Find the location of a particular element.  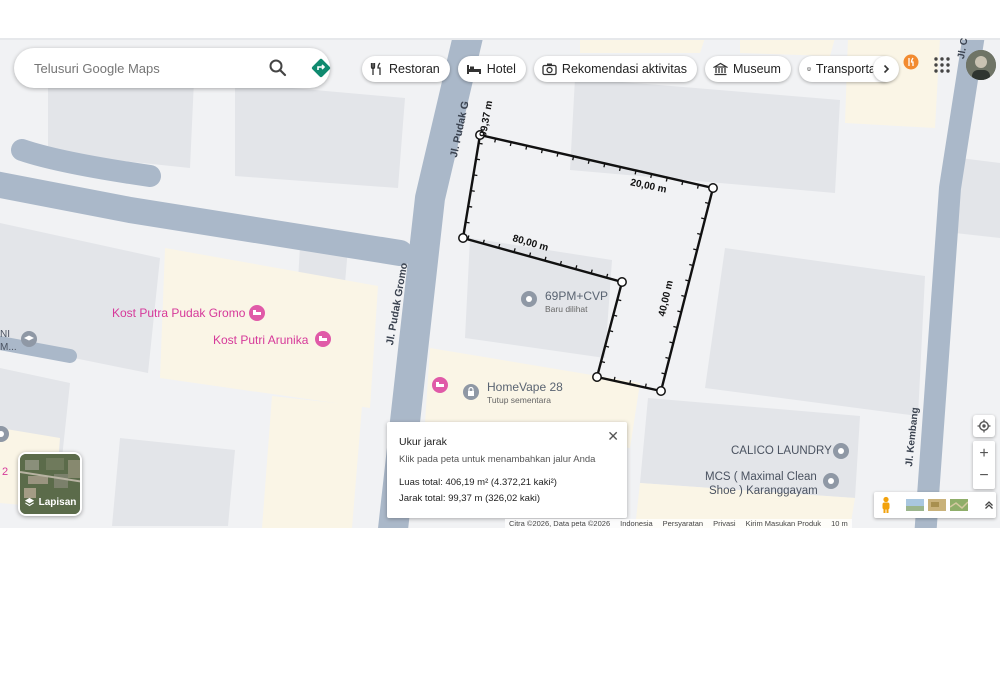

imagery-bar is located at coordinates (935, 505).